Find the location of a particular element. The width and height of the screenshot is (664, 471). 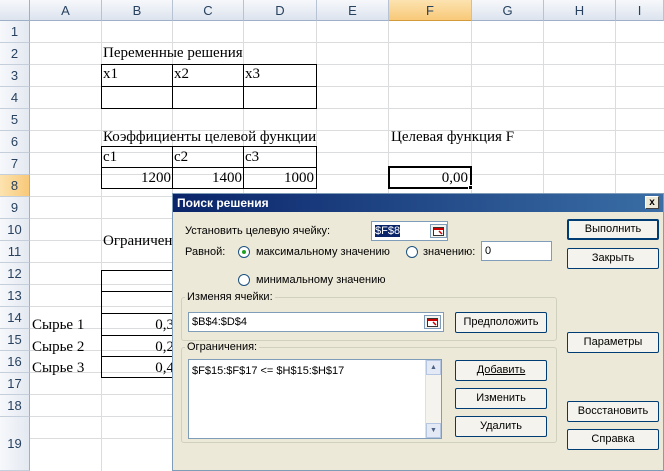

column-header-h: H is located at coordinates (580, 10).